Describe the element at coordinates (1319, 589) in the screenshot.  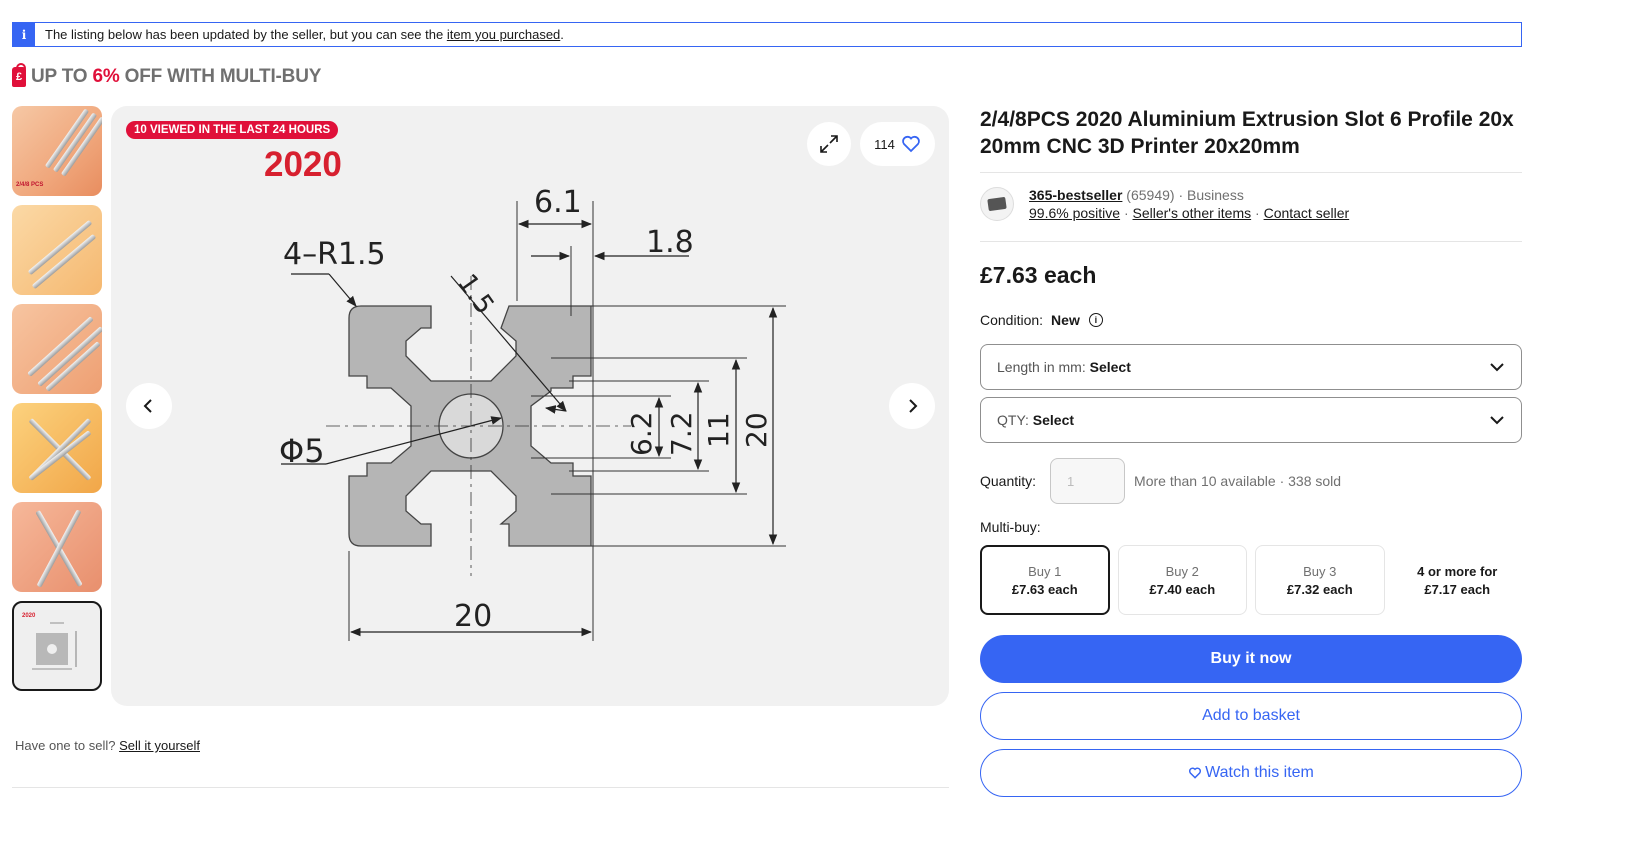
I see `tier-price: £7.32 each` at that location.